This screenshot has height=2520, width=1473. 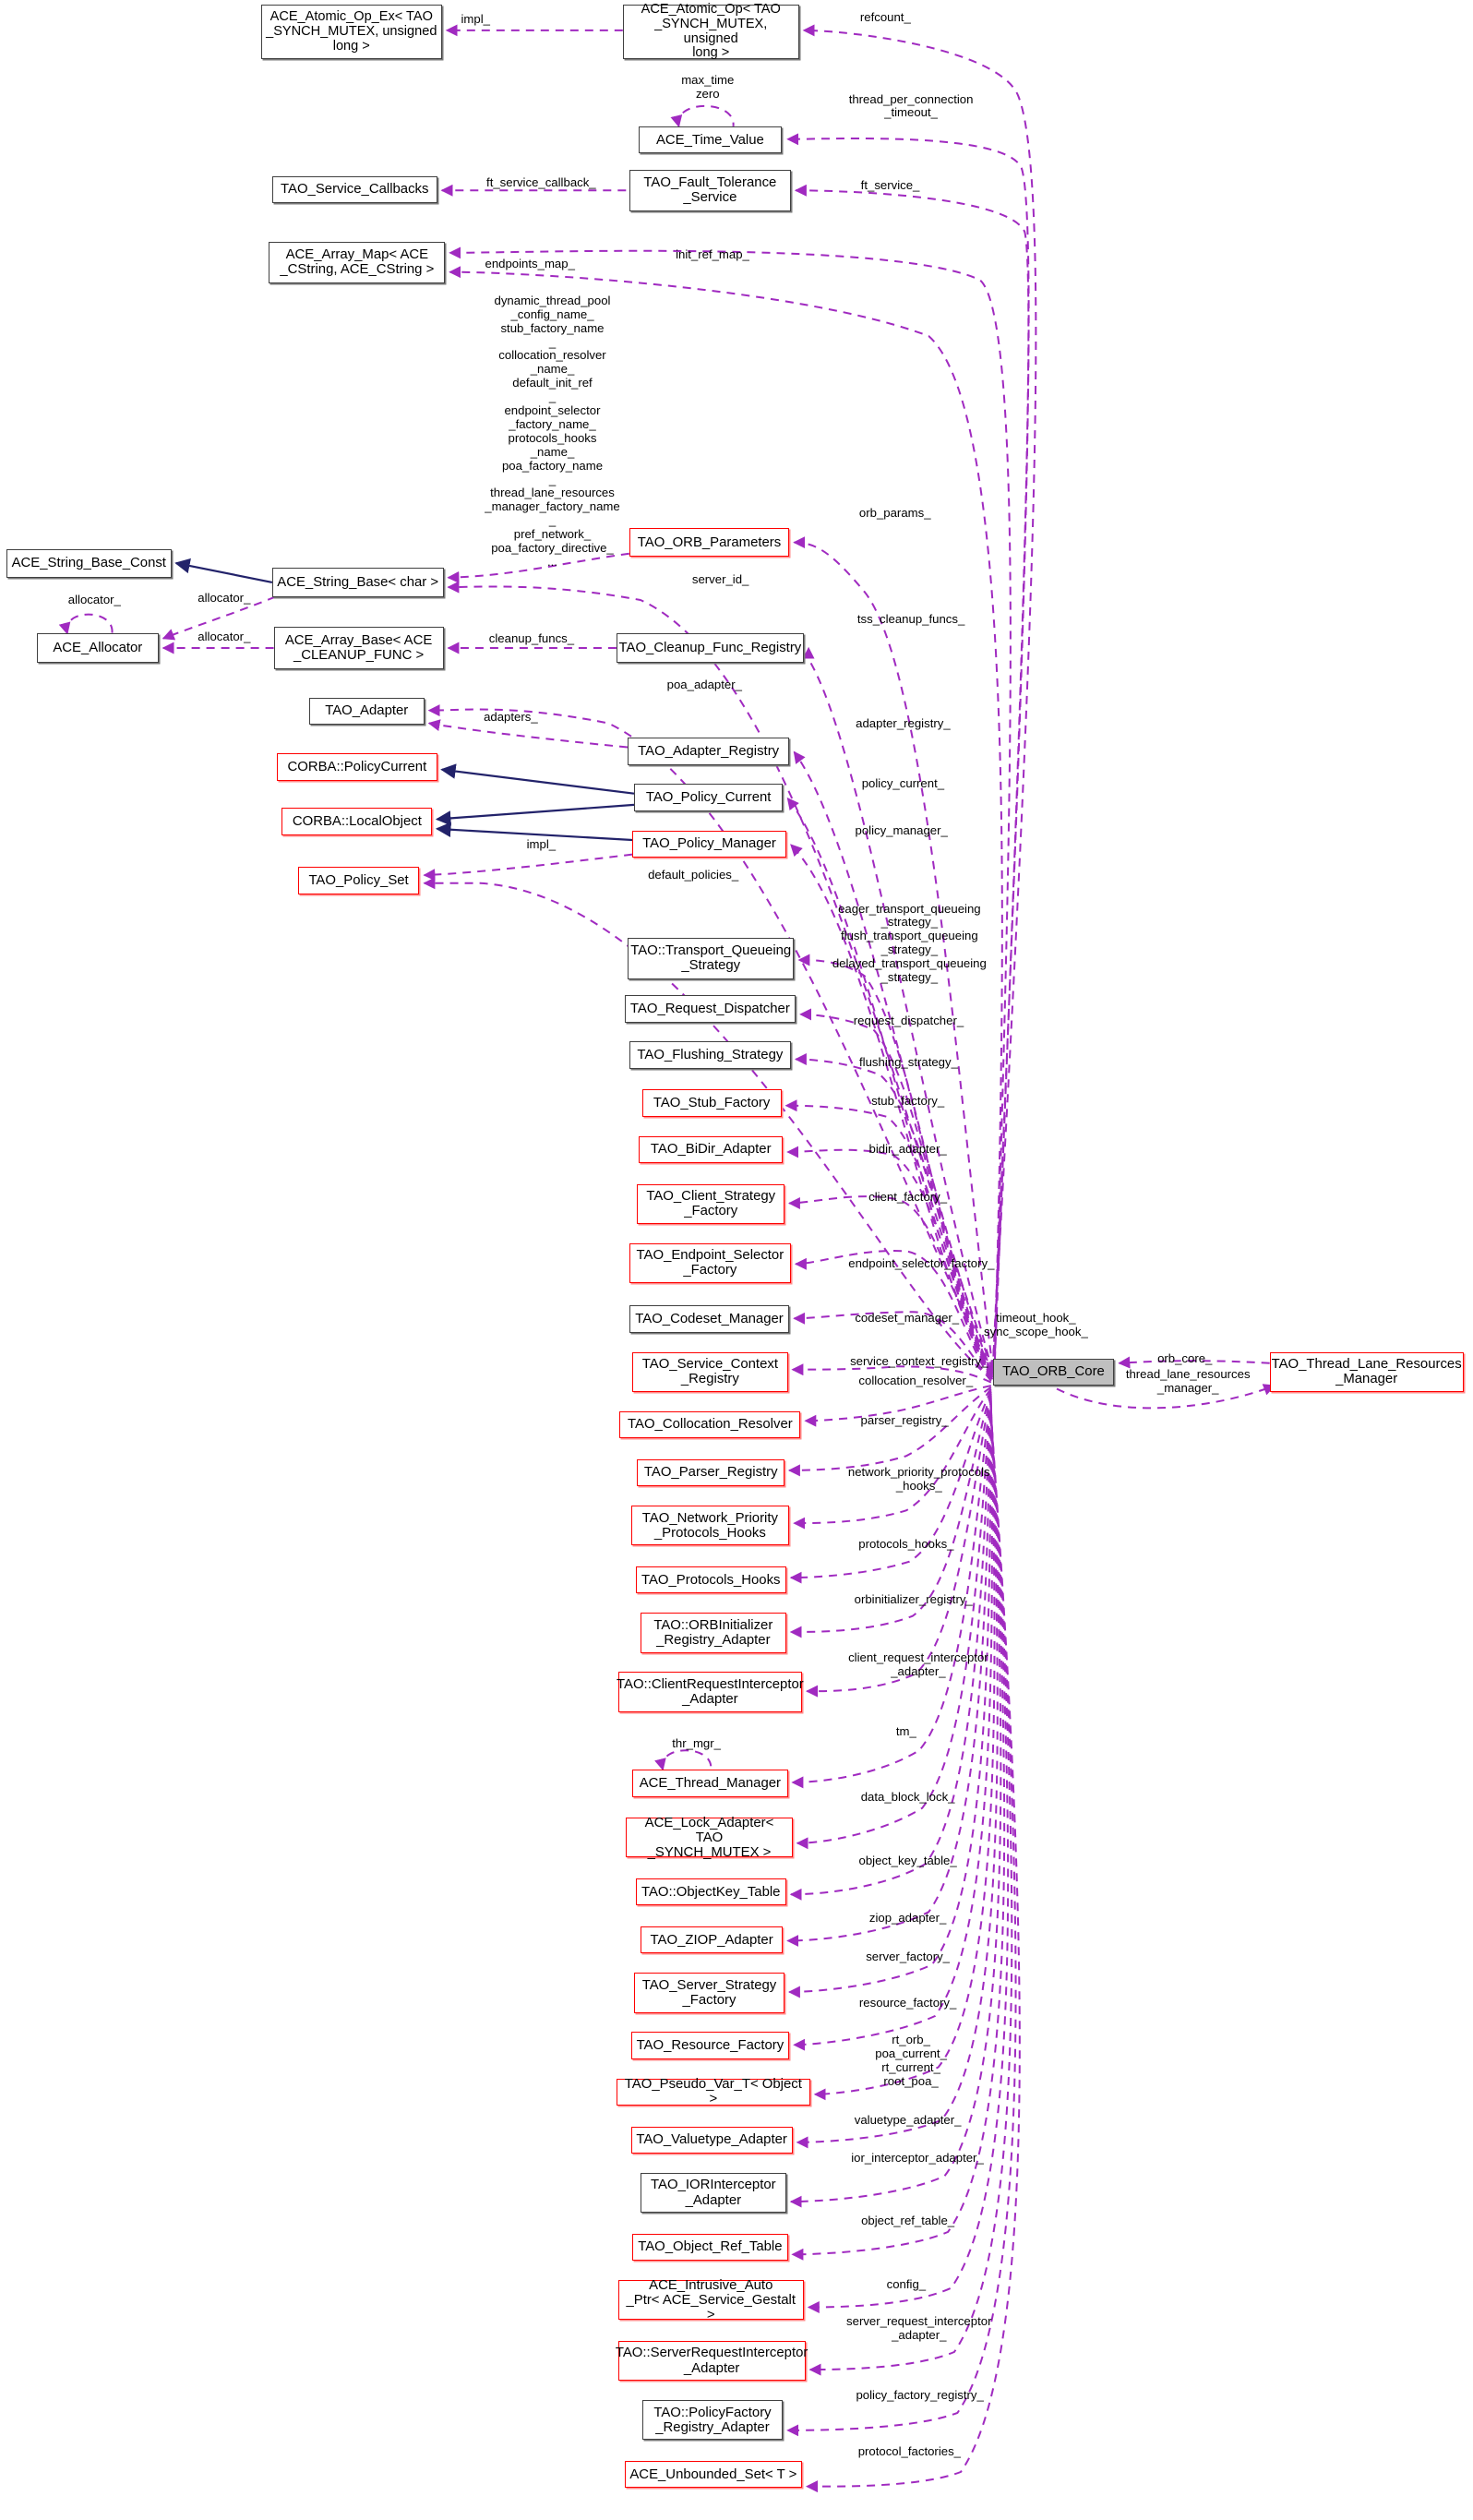 What do you see at coordinates (711, 140) in the screenshot?
I see `class-node-time_value: ACE_Time_Value` at bounding box center [711, 140].